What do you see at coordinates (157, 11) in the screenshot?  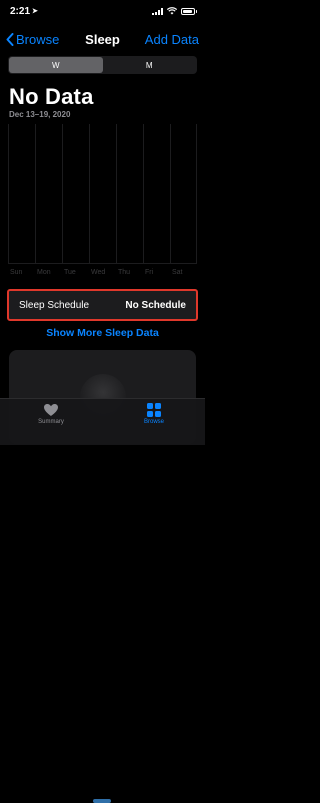 I see `cellular-signal-icon` at bounding box center [157, 11].